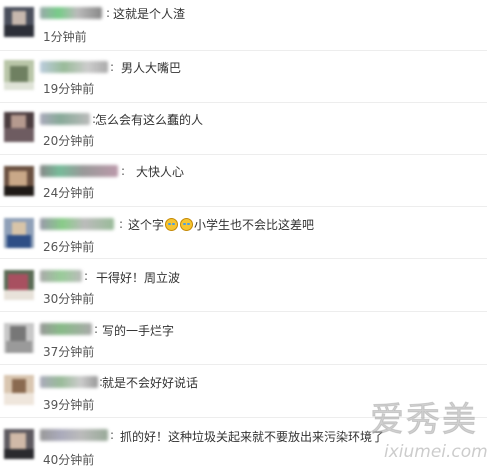 Image resolution: width=487 pixels, height=474 pixels. What do you see at coordinates (252, 437) in the screenshot?
I see `comment-text: 抓的好！这种垃圾关起来就不要放出来污染环境了` at bounding box center [252, 437].